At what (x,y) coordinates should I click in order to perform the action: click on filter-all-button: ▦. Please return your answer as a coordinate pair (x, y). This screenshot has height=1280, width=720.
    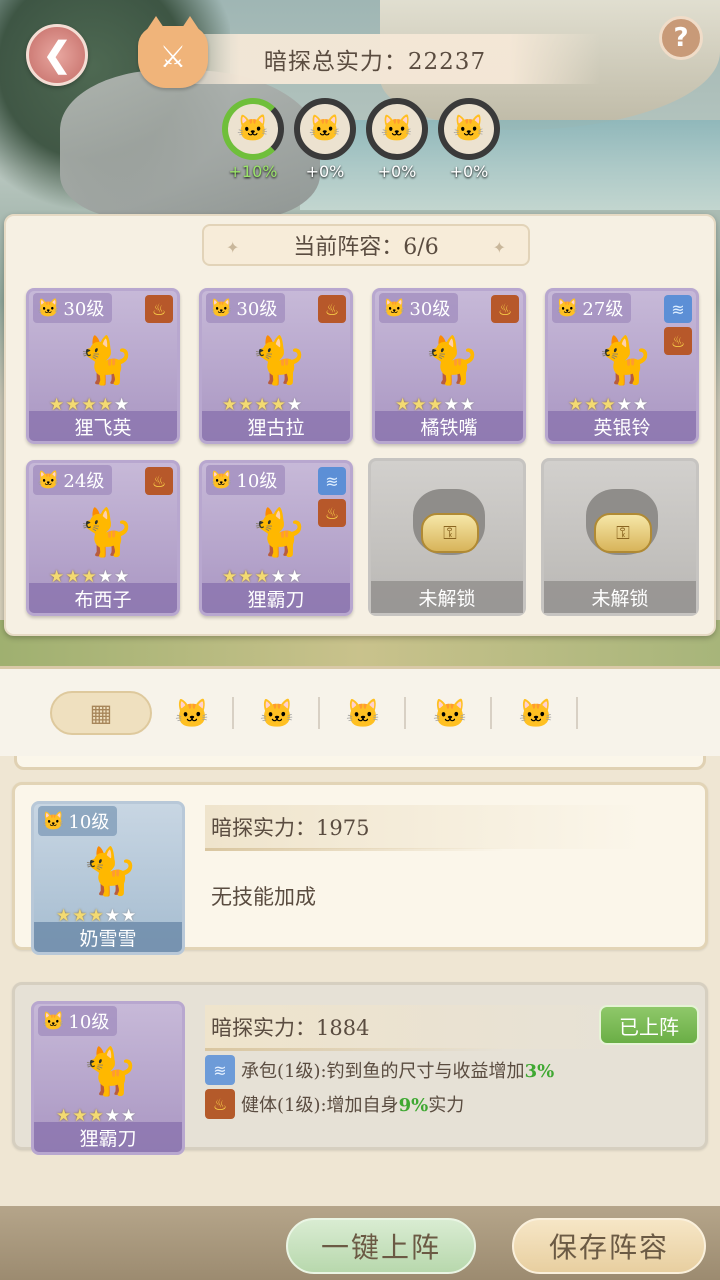
    Looking at the image, I should click on (101, 713).